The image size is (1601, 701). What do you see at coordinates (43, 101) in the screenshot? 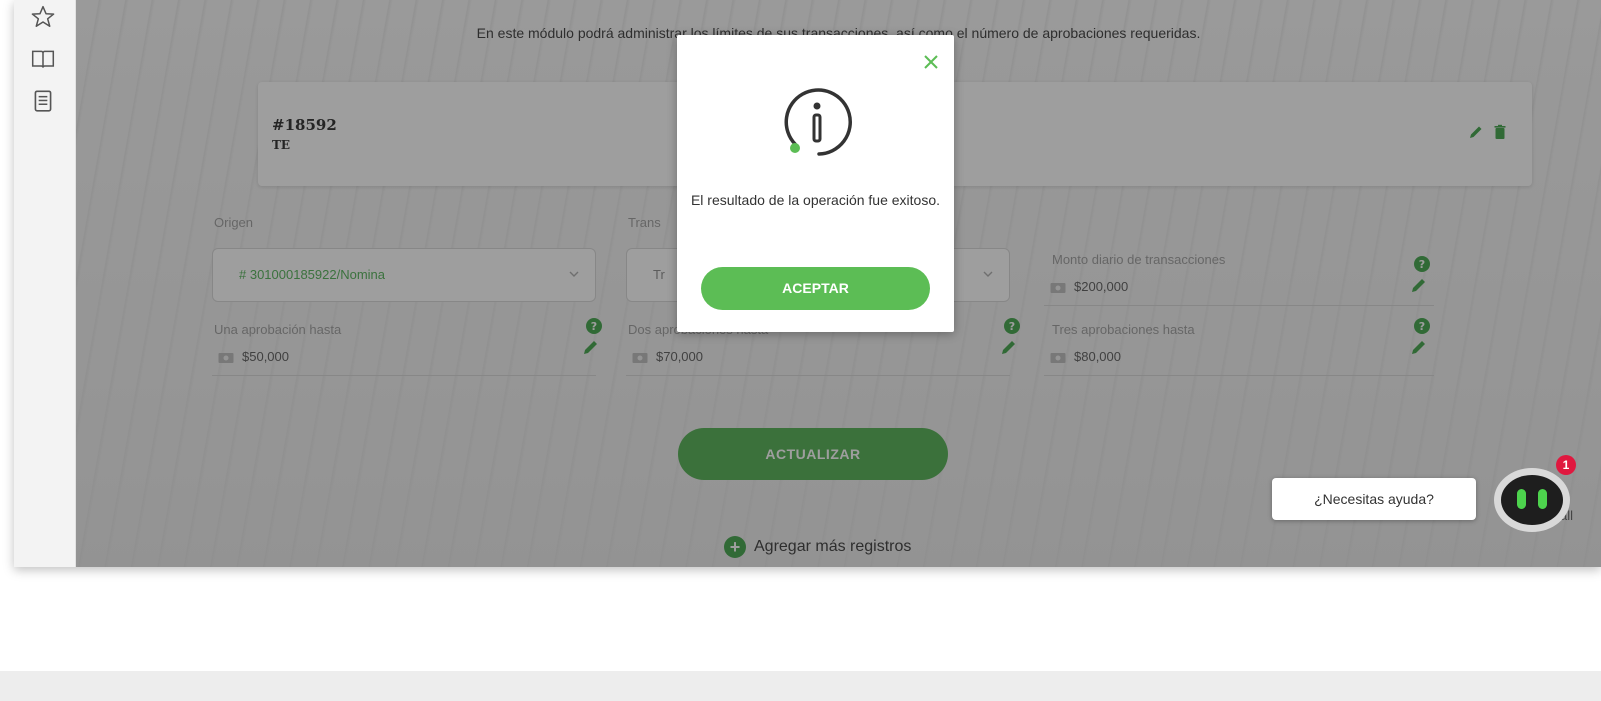
I see `document-icon` at bounding box center [43, 101].